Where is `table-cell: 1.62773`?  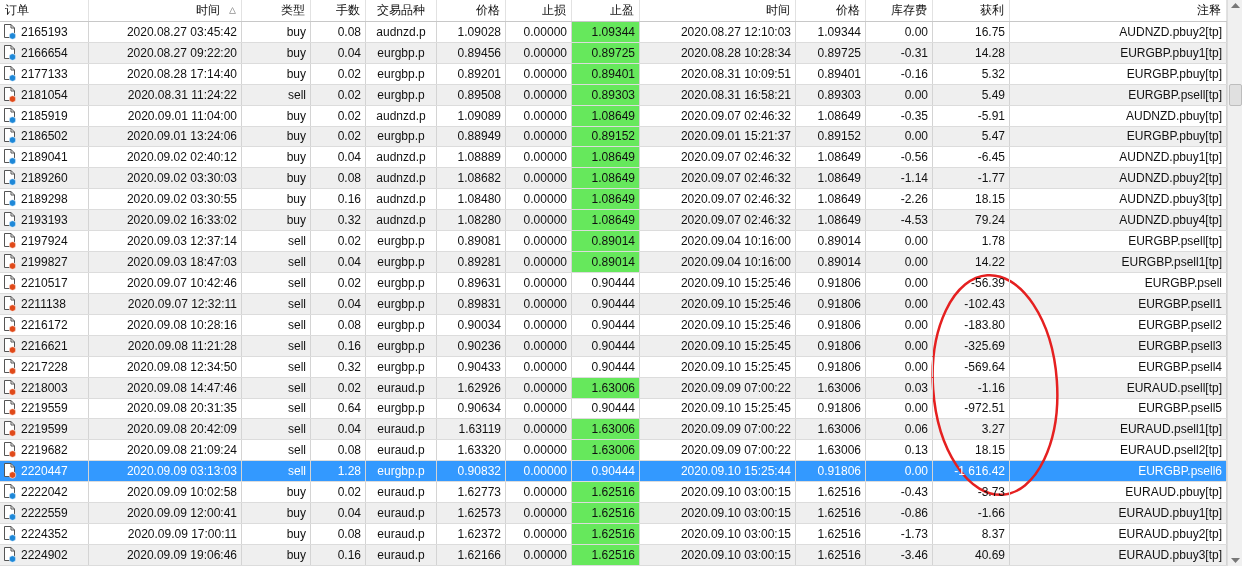 table-cell: 1.62773 is located at coordinates (471, 492).